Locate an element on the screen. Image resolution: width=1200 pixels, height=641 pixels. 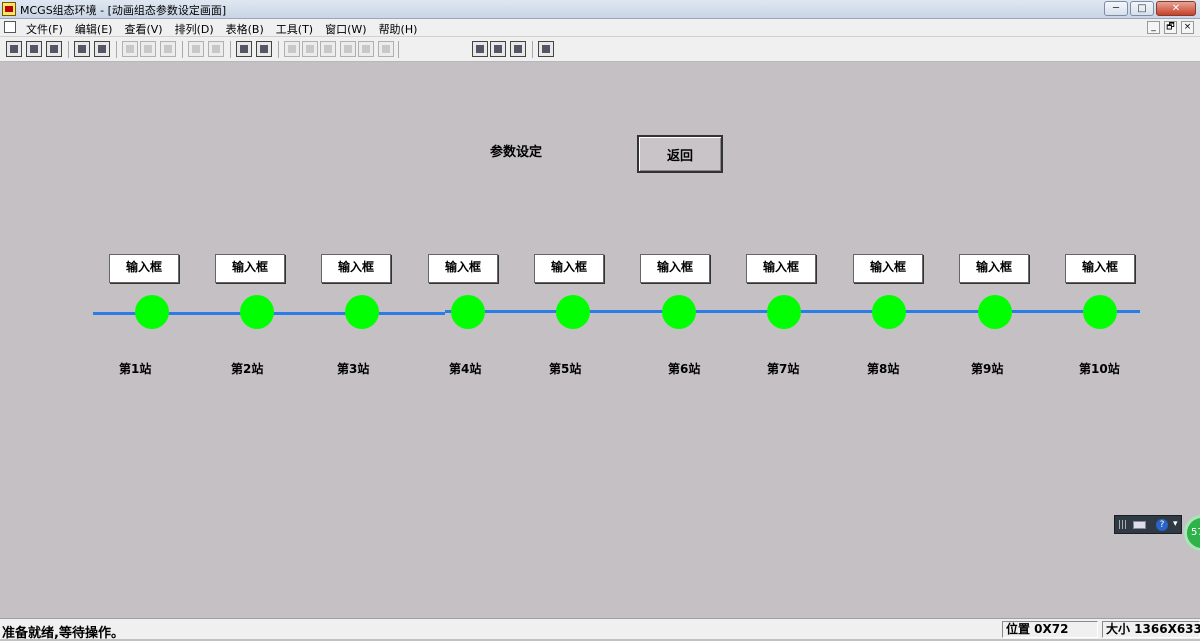
copy-icon is located at coordinates (148, 49).